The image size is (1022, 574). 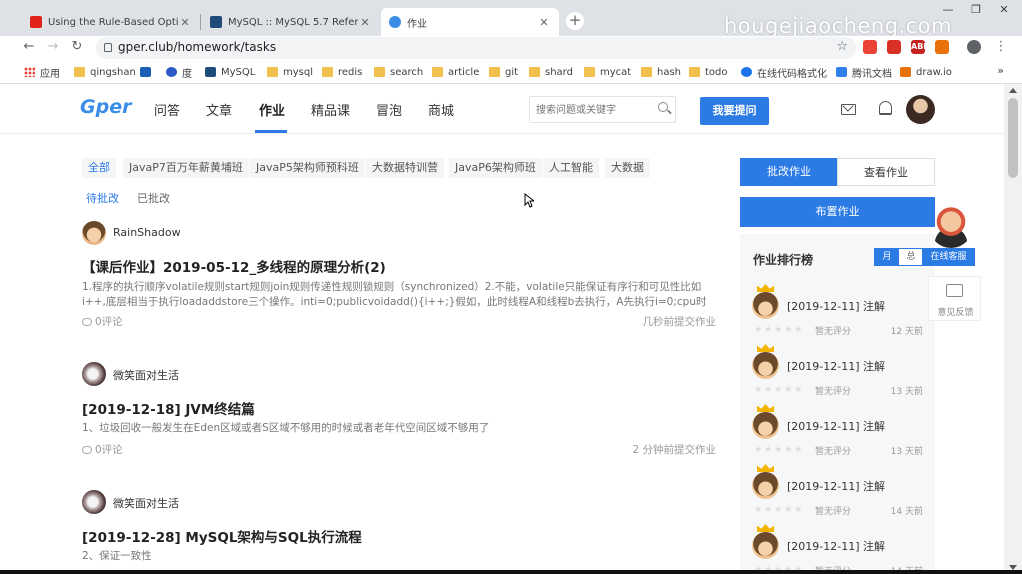 What do you see at coordinates (974, 47) in the screenshot?
I see `profile-icon` at bounding box center [974, 47].